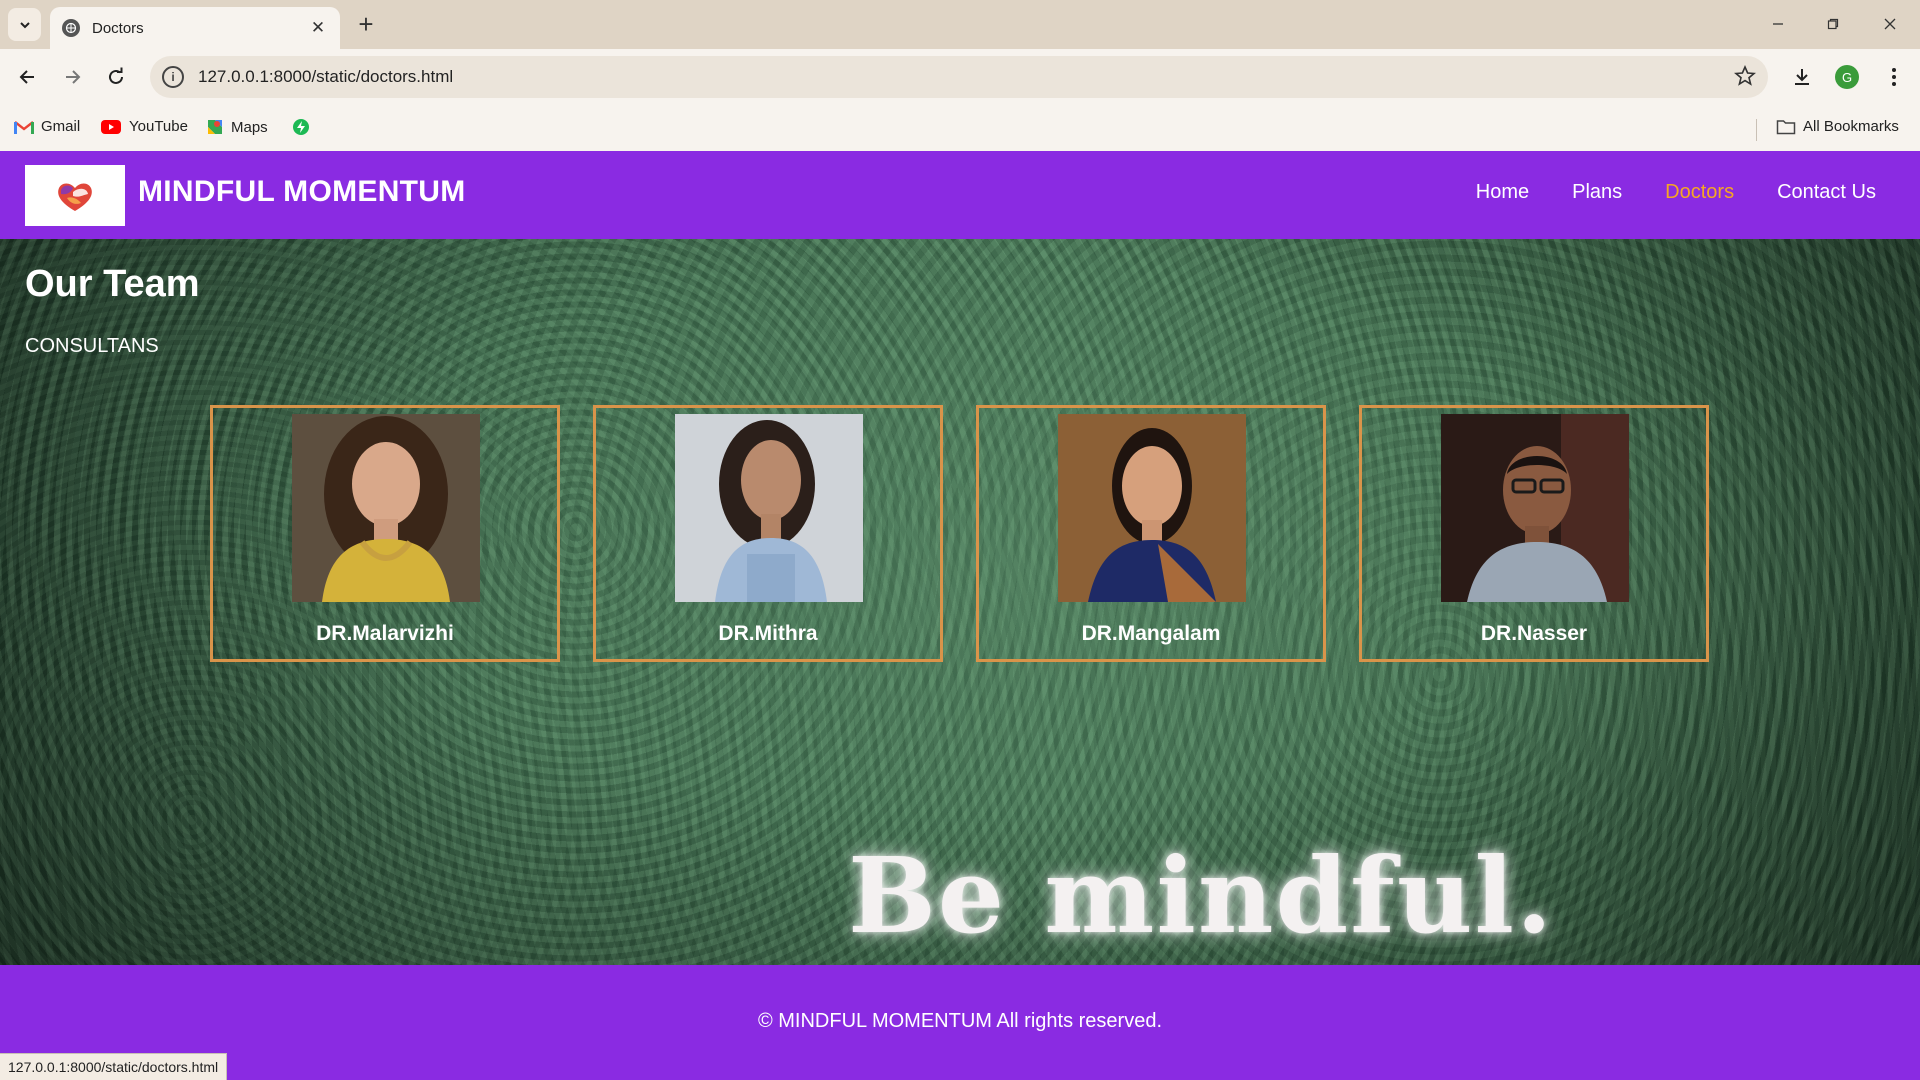 This screenshot has width=1920, height=1080. I want to click on doctor-name: DR.Mithra, so click(768, 633).